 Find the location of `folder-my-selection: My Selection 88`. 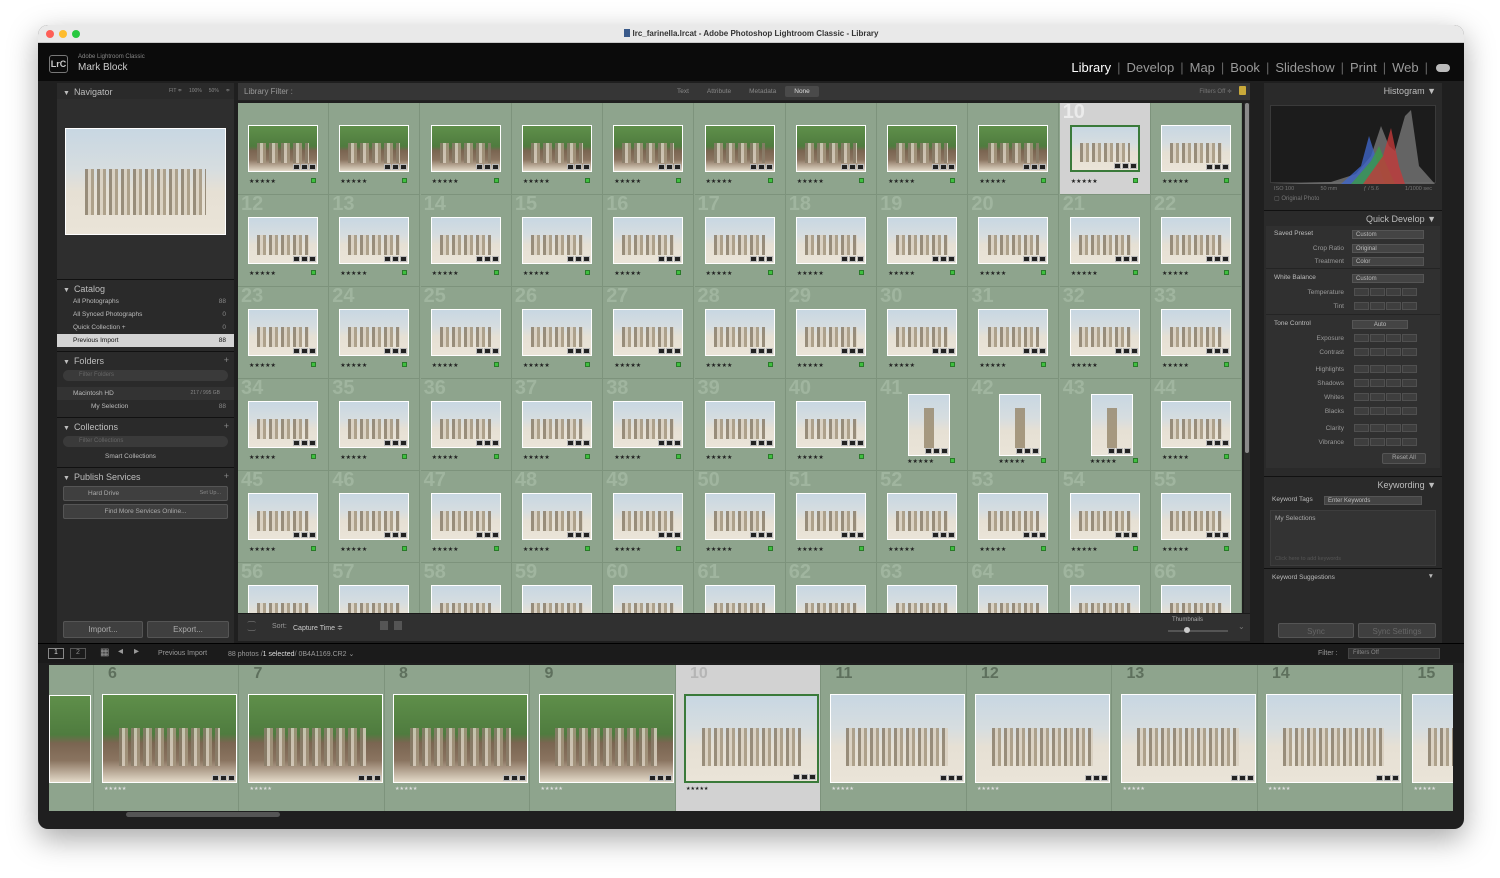

folder-my-selection: My Selection 88 is located at coordinates (145, 406).